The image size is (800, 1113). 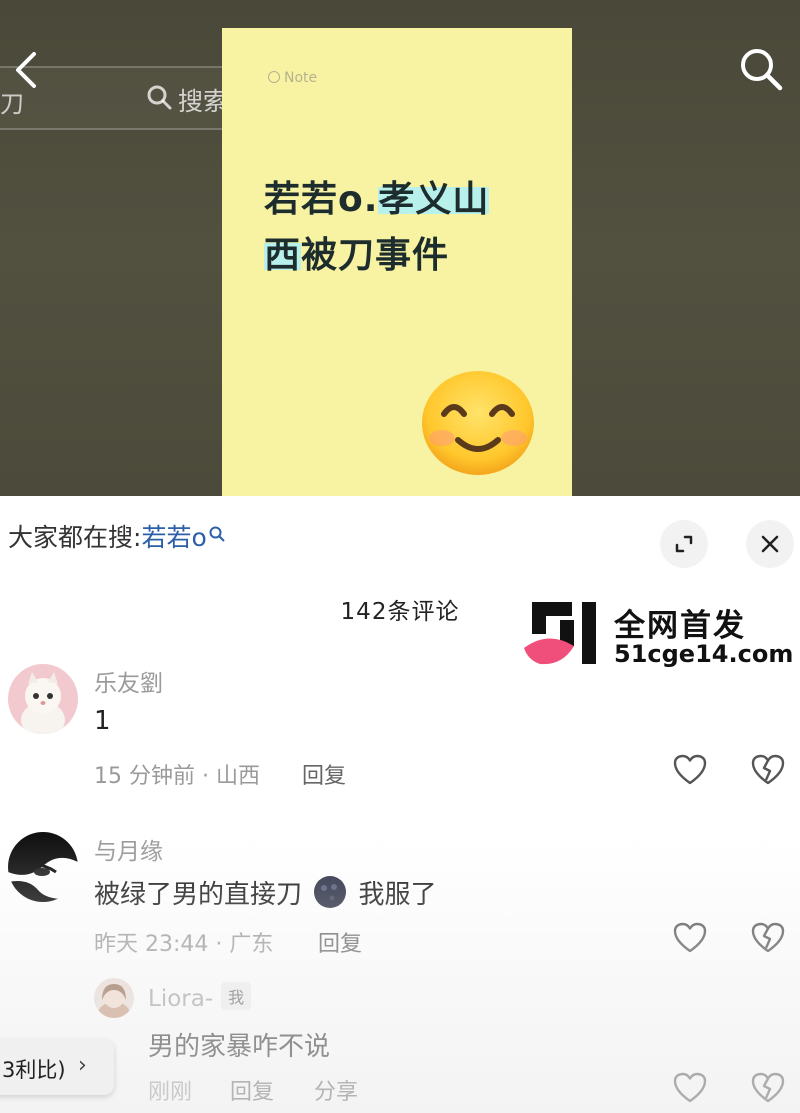 I want to click on trending-prefix: 大家都在搜:, so click(x=75, y=537).